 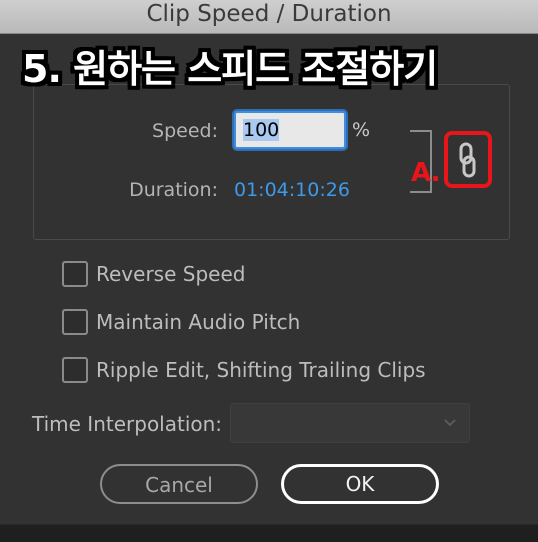 I want to click on duration-label: Duration:, so click(x=173, y=190).